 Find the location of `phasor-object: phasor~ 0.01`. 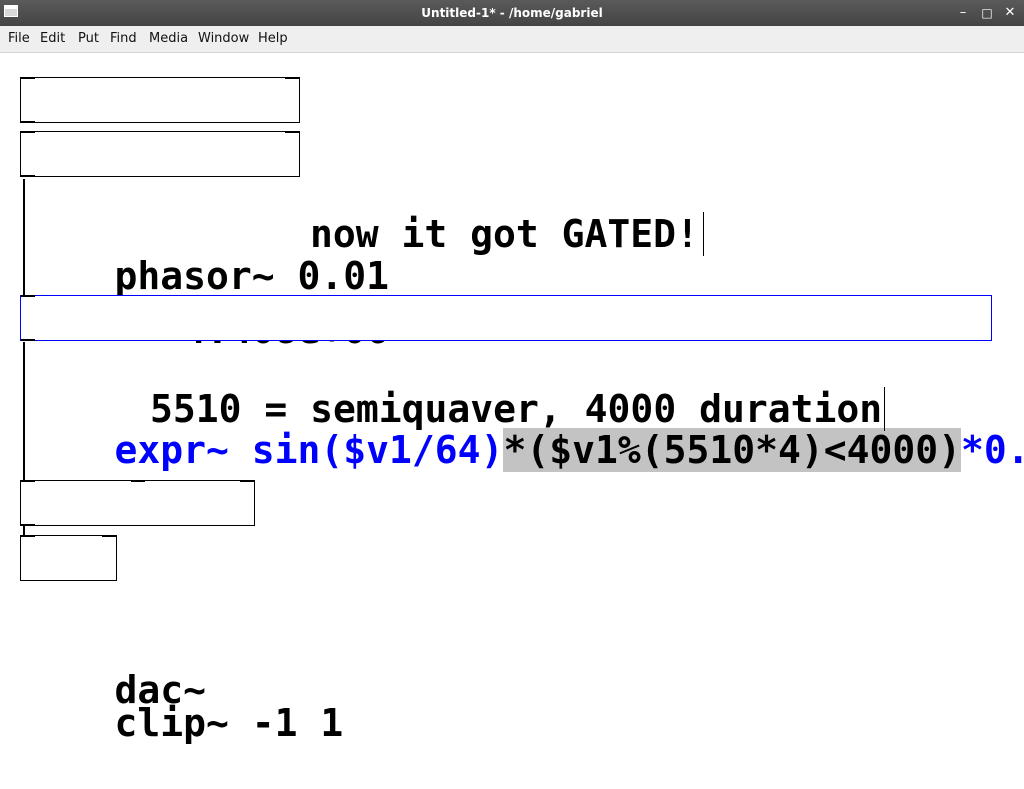

phasor-object: phasor~ 0.01 is located at coordinates (204, 187).